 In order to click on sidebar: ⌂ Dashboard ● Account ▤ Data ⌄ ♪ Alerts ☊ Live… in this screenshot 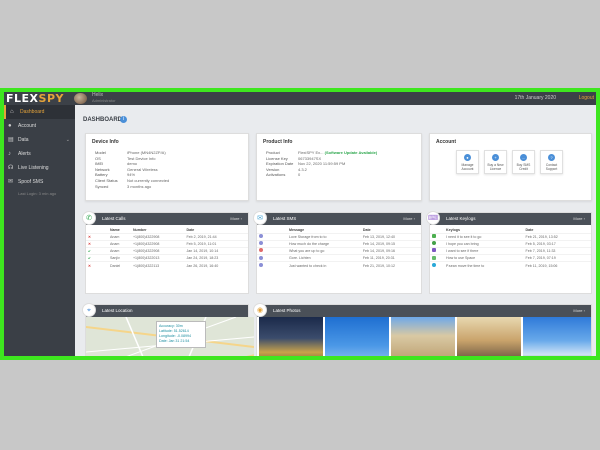, I will do `click(39, 230)`.